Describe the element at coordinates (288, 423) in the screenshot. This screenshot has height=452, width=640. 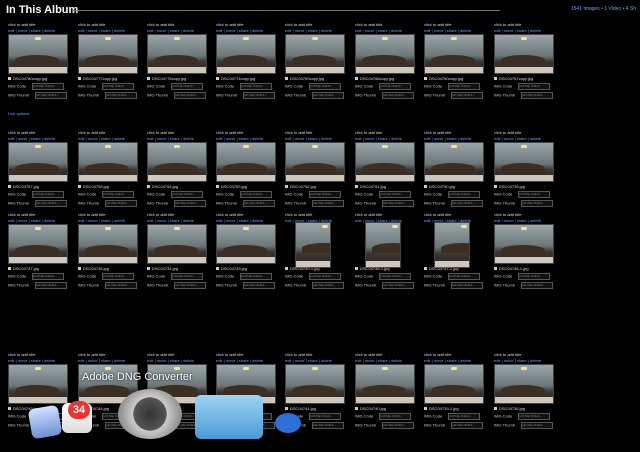
I see `mouse-icon` at that location.